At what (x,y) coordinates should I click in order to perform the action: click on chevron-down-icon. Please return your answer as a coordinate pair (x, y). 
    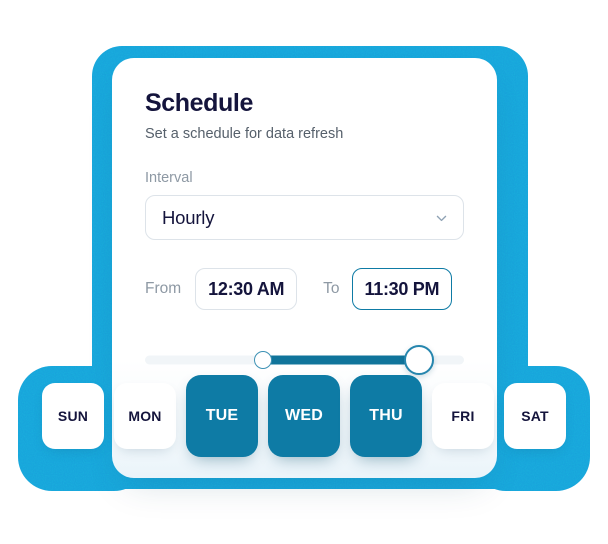
    Looking at the image, I should click on (441, 217).